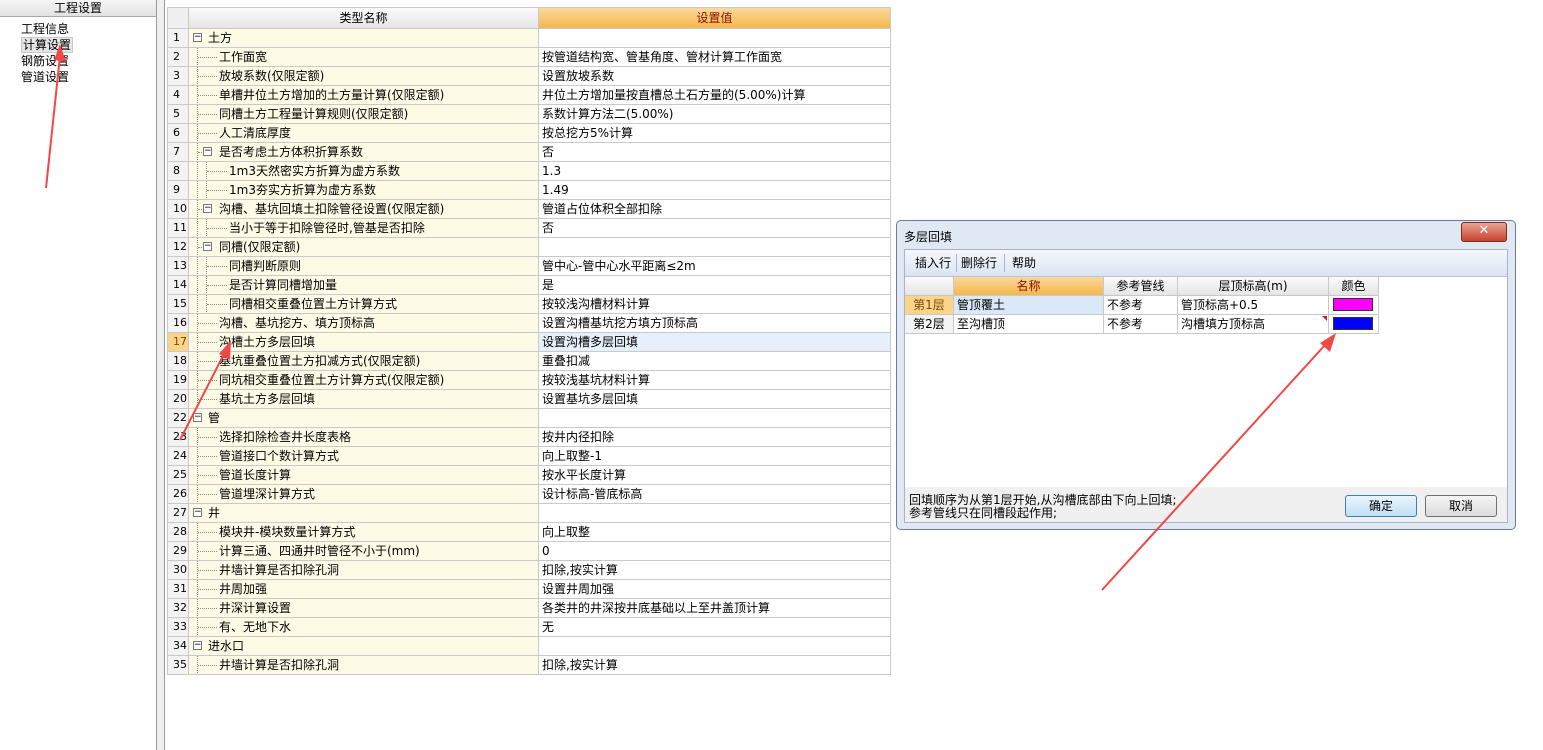 The height and width of the screenshot is (750, 1543). What do you see at coordinates (364, 589) in the screenshot?
I see `type-name-cell: 井周加强` at bounding box center [364, 589].